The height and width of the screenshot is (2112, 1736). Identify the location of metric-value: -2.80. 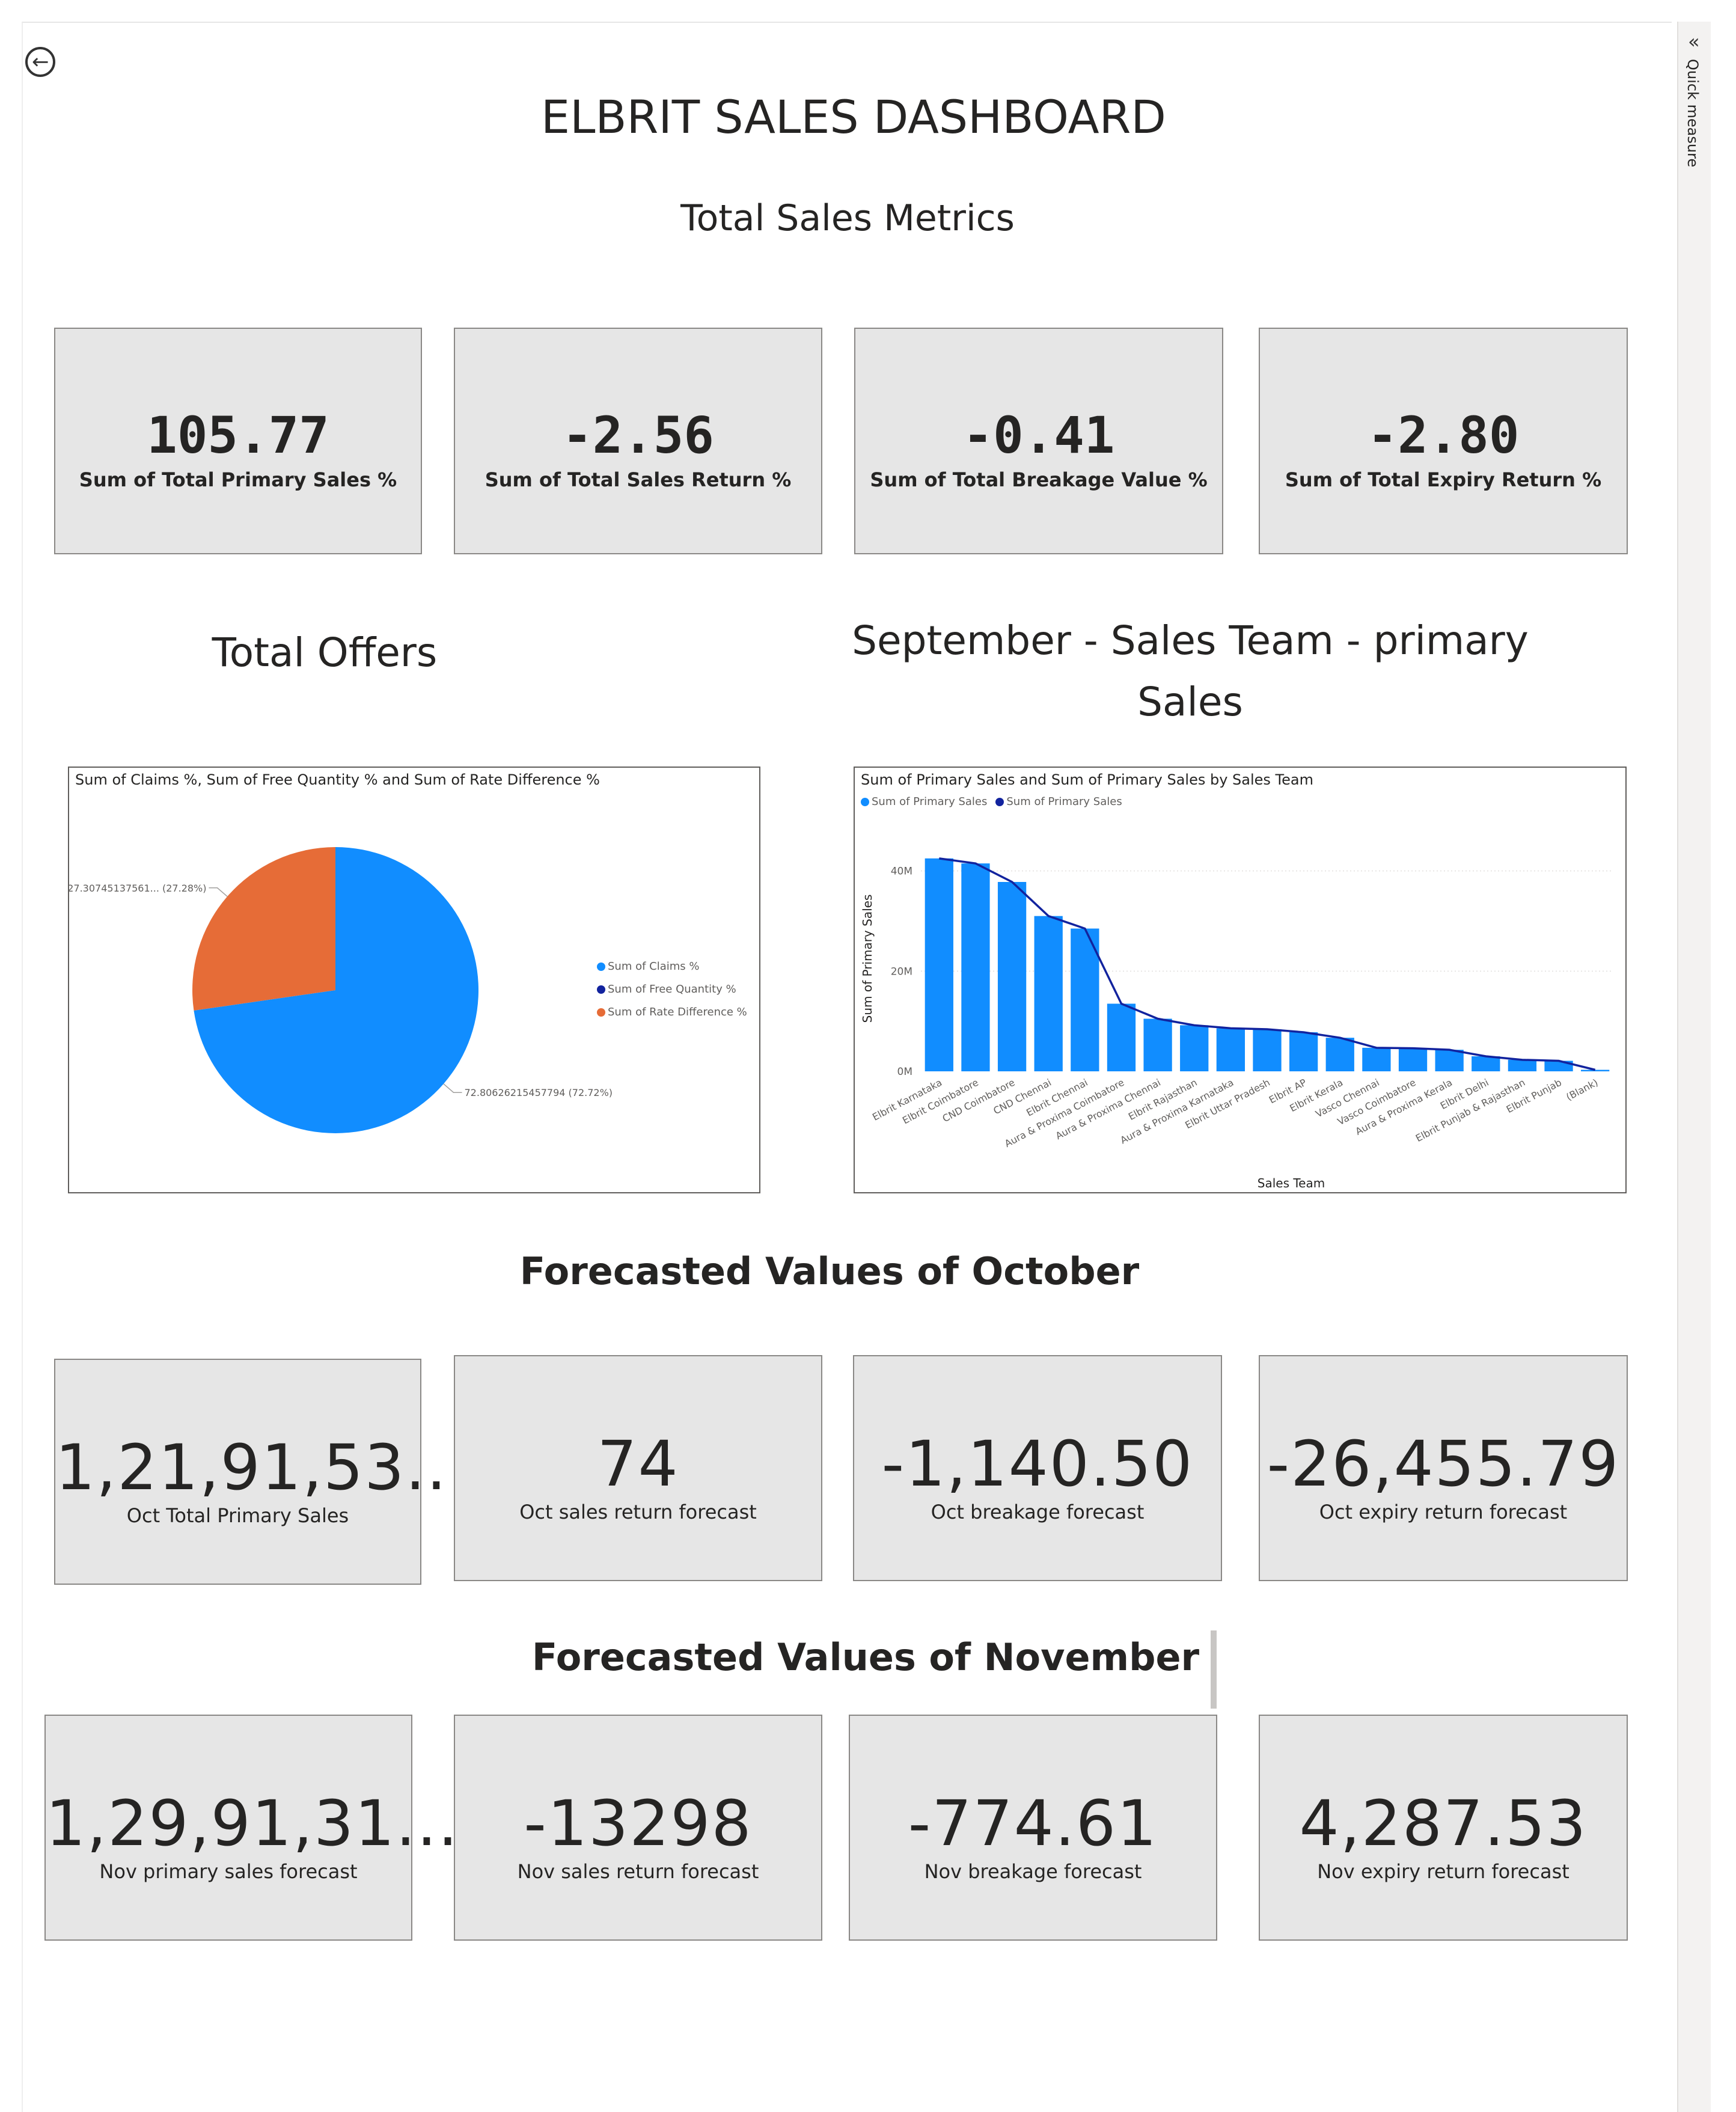
(1443, 435).